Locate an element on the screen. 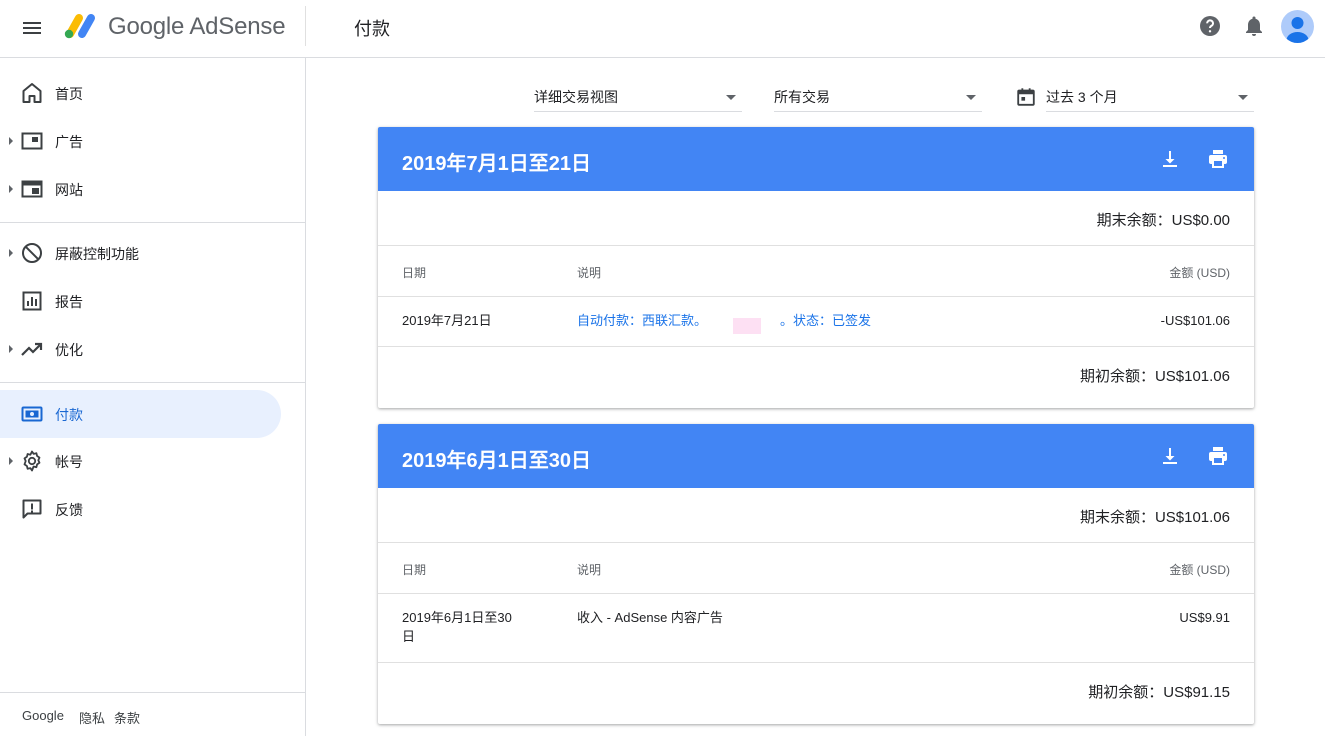 This screenshot has width=1325, height=736. transaction-type-select: 所有交易 is located at coordinates (878, 97).